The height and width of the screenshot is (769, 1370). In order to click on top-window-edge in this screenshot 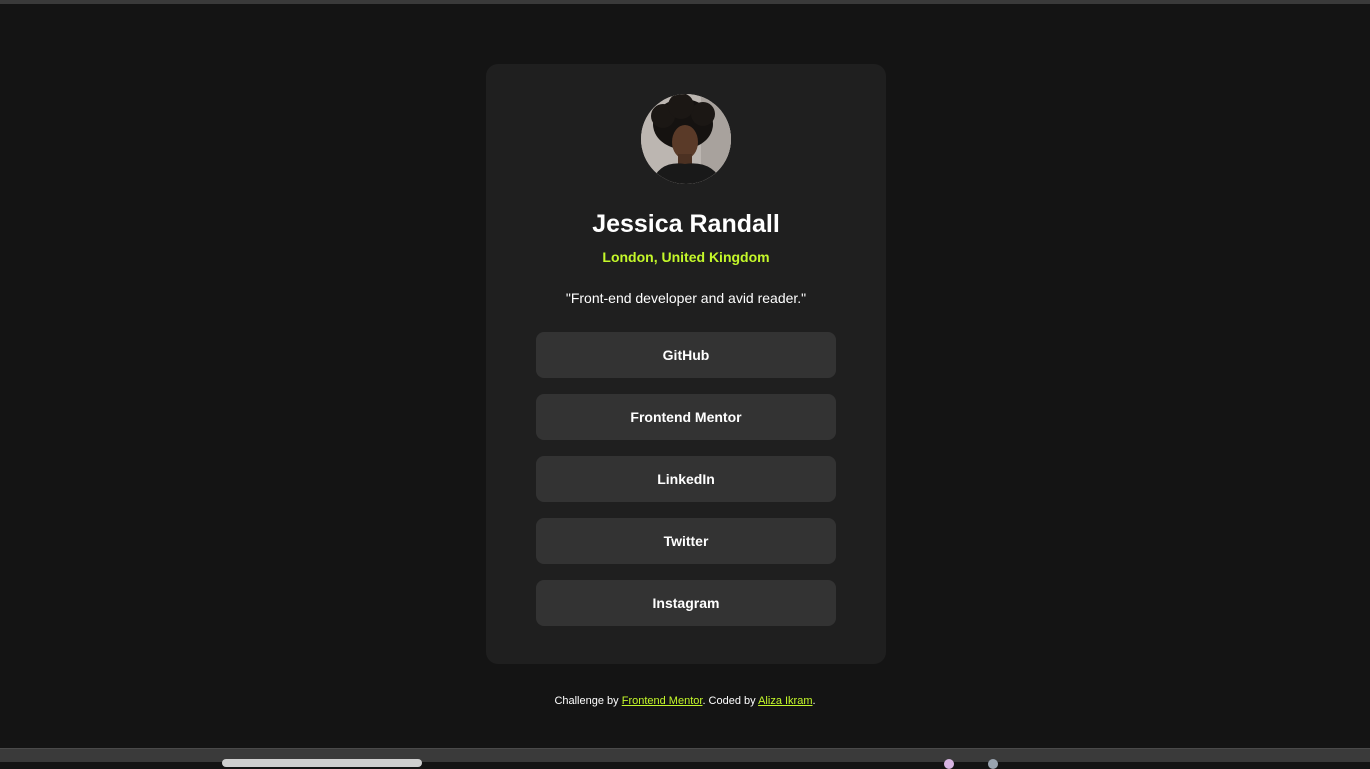, I will do `click(685, 2)`.